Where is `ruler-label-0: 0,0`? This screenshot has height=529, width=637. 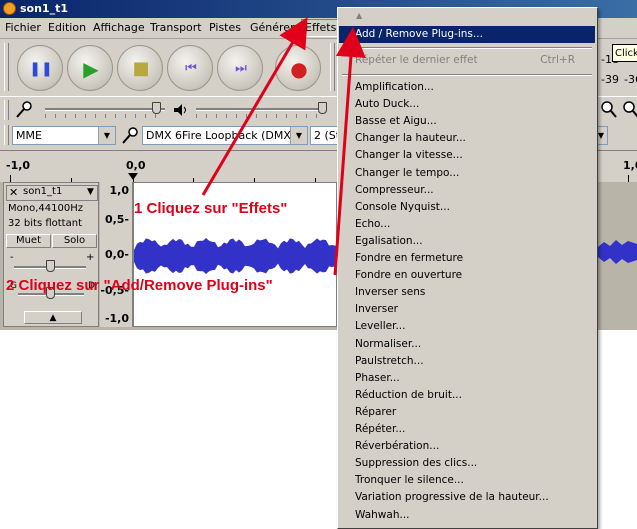 ruler-label-0: 0,0 is located at coordinates (136, 165).